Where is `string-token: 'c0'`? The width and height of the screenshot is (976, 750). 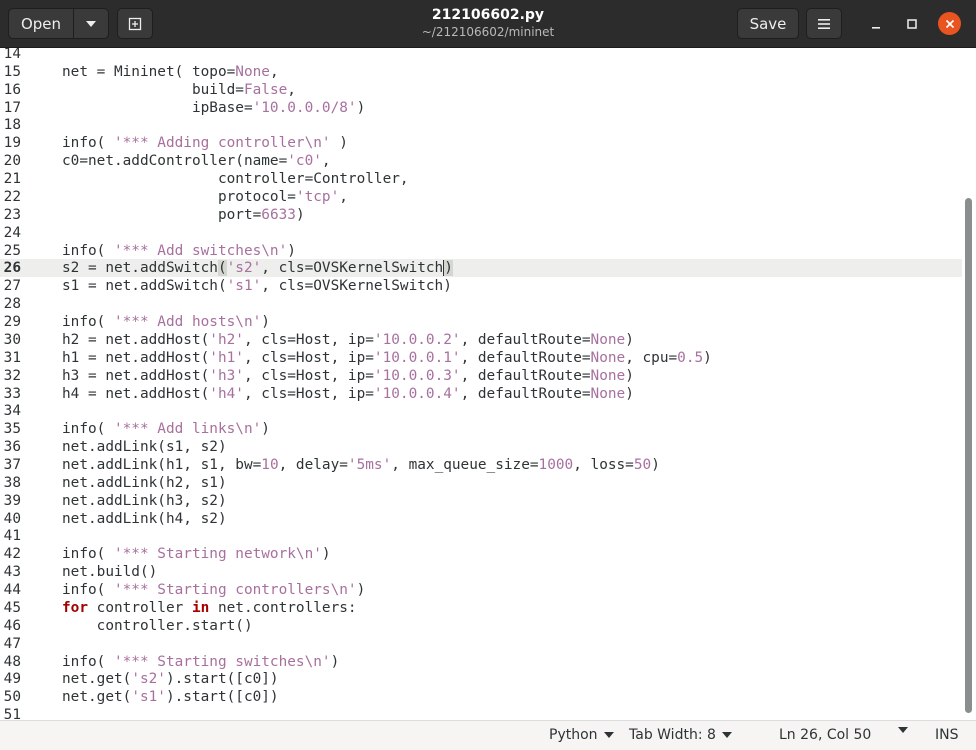
string-token: 'c0' is located at coordinates (304, 161).